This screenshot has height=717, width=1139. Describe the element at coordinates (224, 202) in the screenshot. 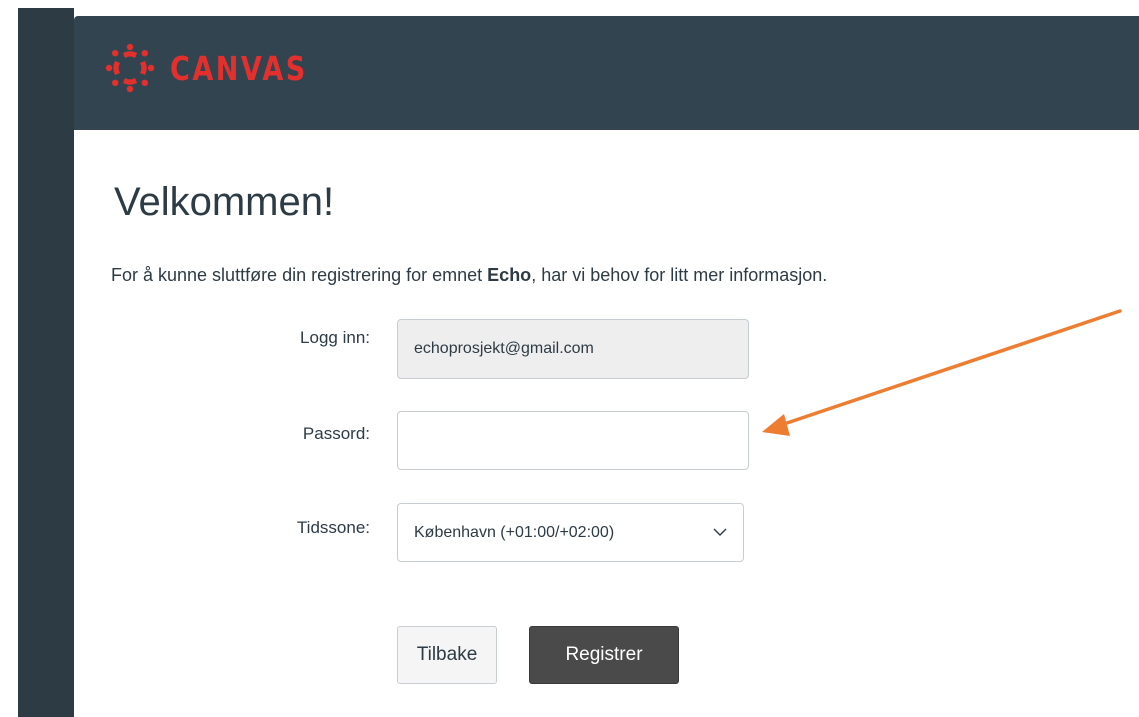

I see `page-title: Velkommen!` at that location.